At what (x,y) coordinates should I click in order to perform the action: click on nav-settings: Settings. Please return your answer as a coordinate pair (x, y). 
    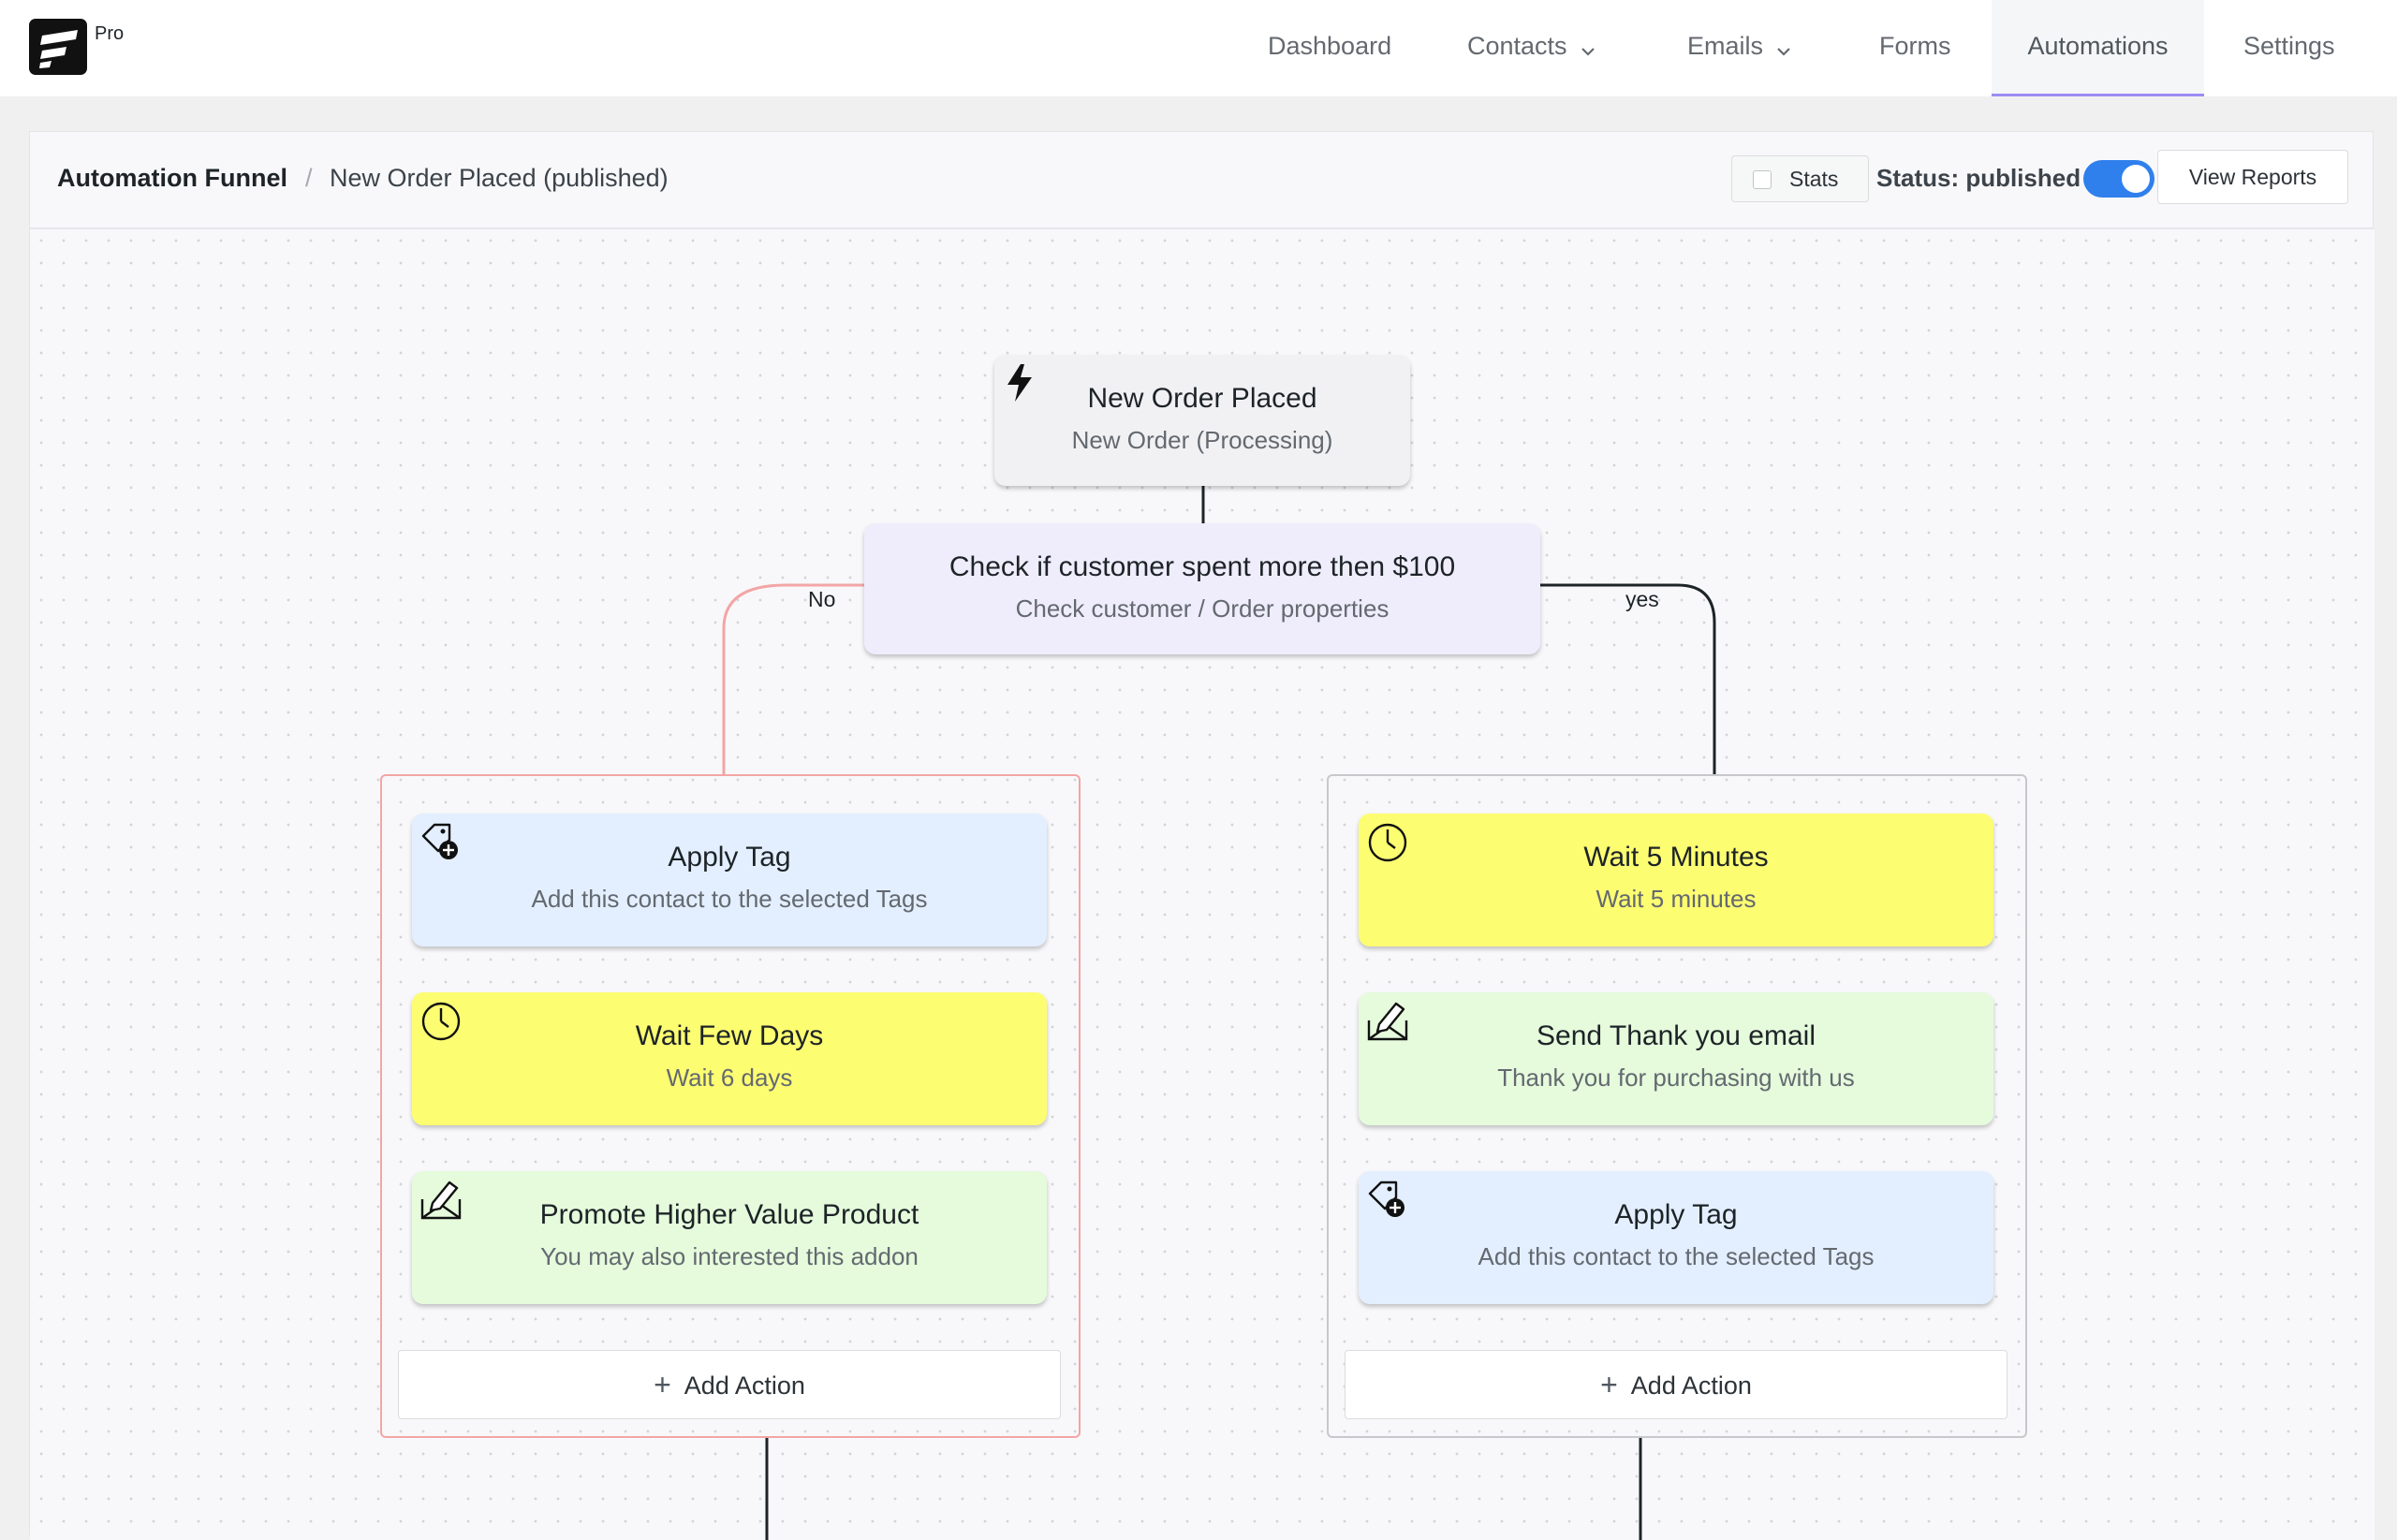
    Looking at the image, I should click on (2289, 48).